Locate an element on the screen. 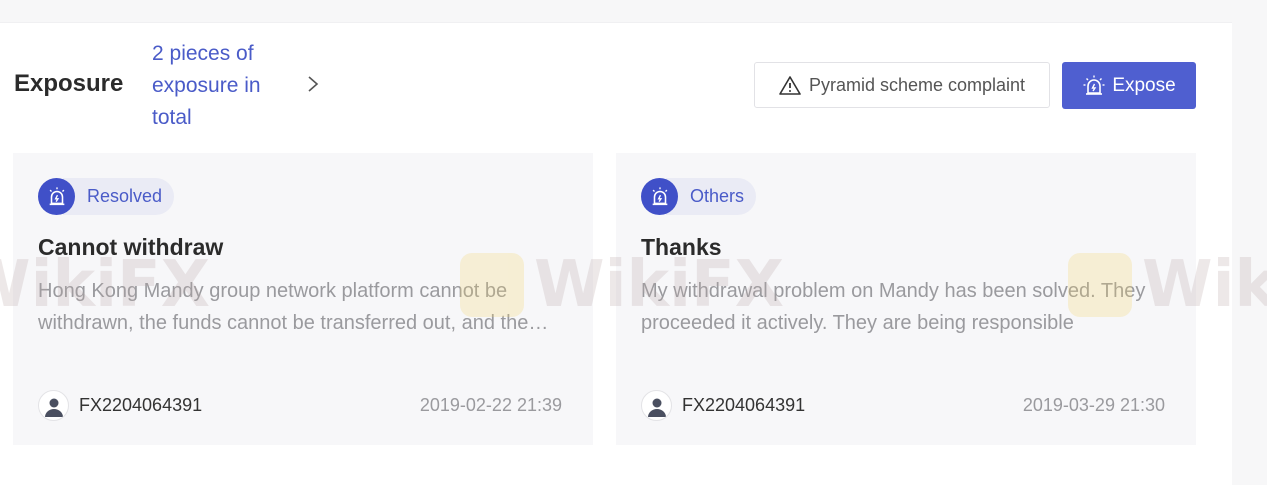 This screenshot has height=485, width=1267. section-title: Exposure is located at coordinates (69, 83).